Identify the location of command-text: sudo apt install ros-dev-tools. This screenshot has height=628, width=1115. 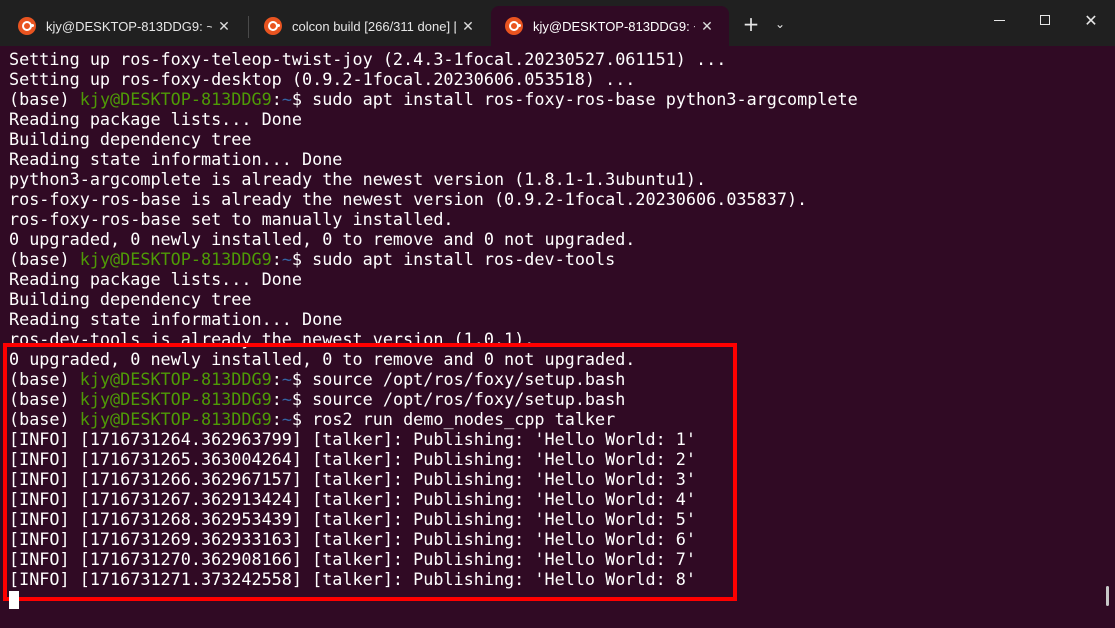
(464, 259).